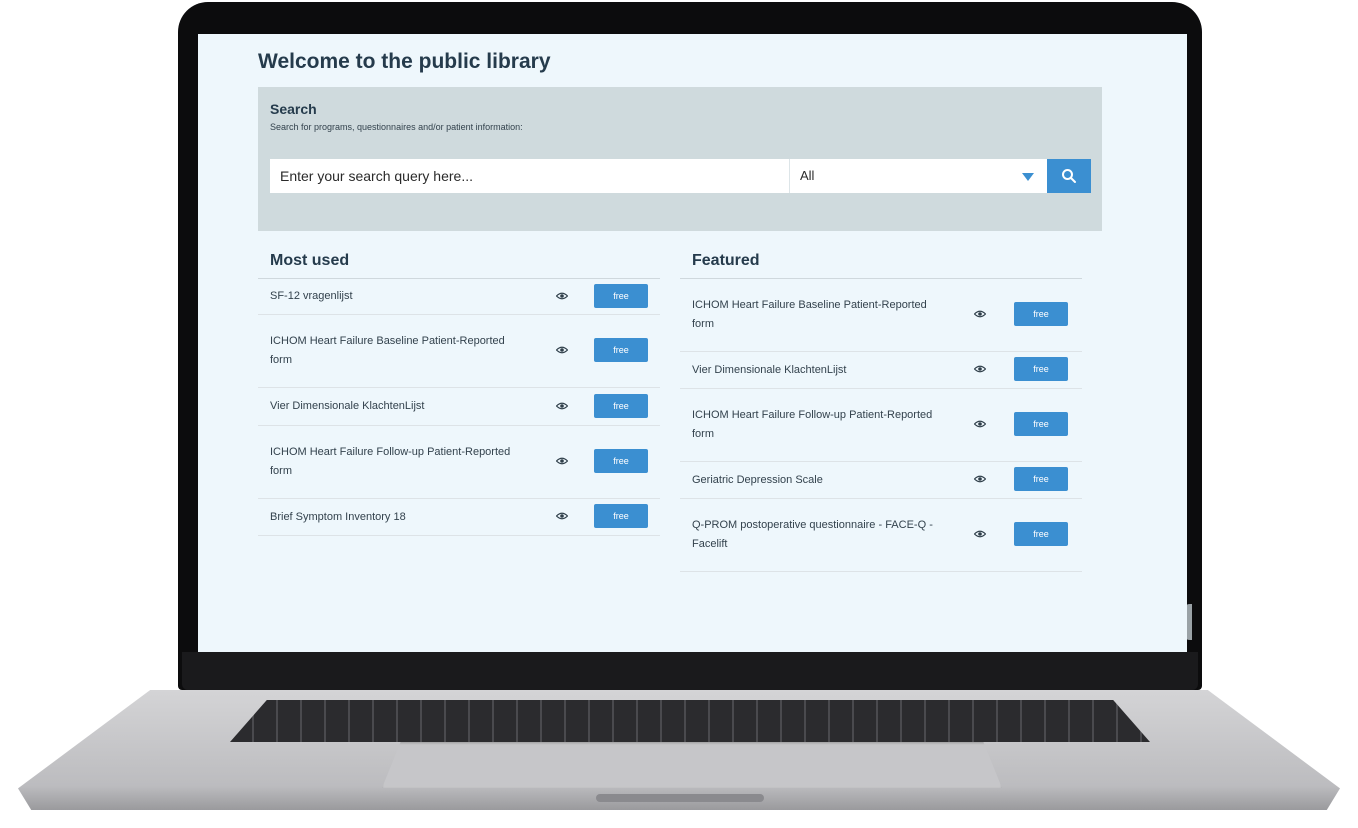  What do you see at coordinates (293, 109) in the screenshot?
I see `search-heading: Search` at bounding box center [293, 109].